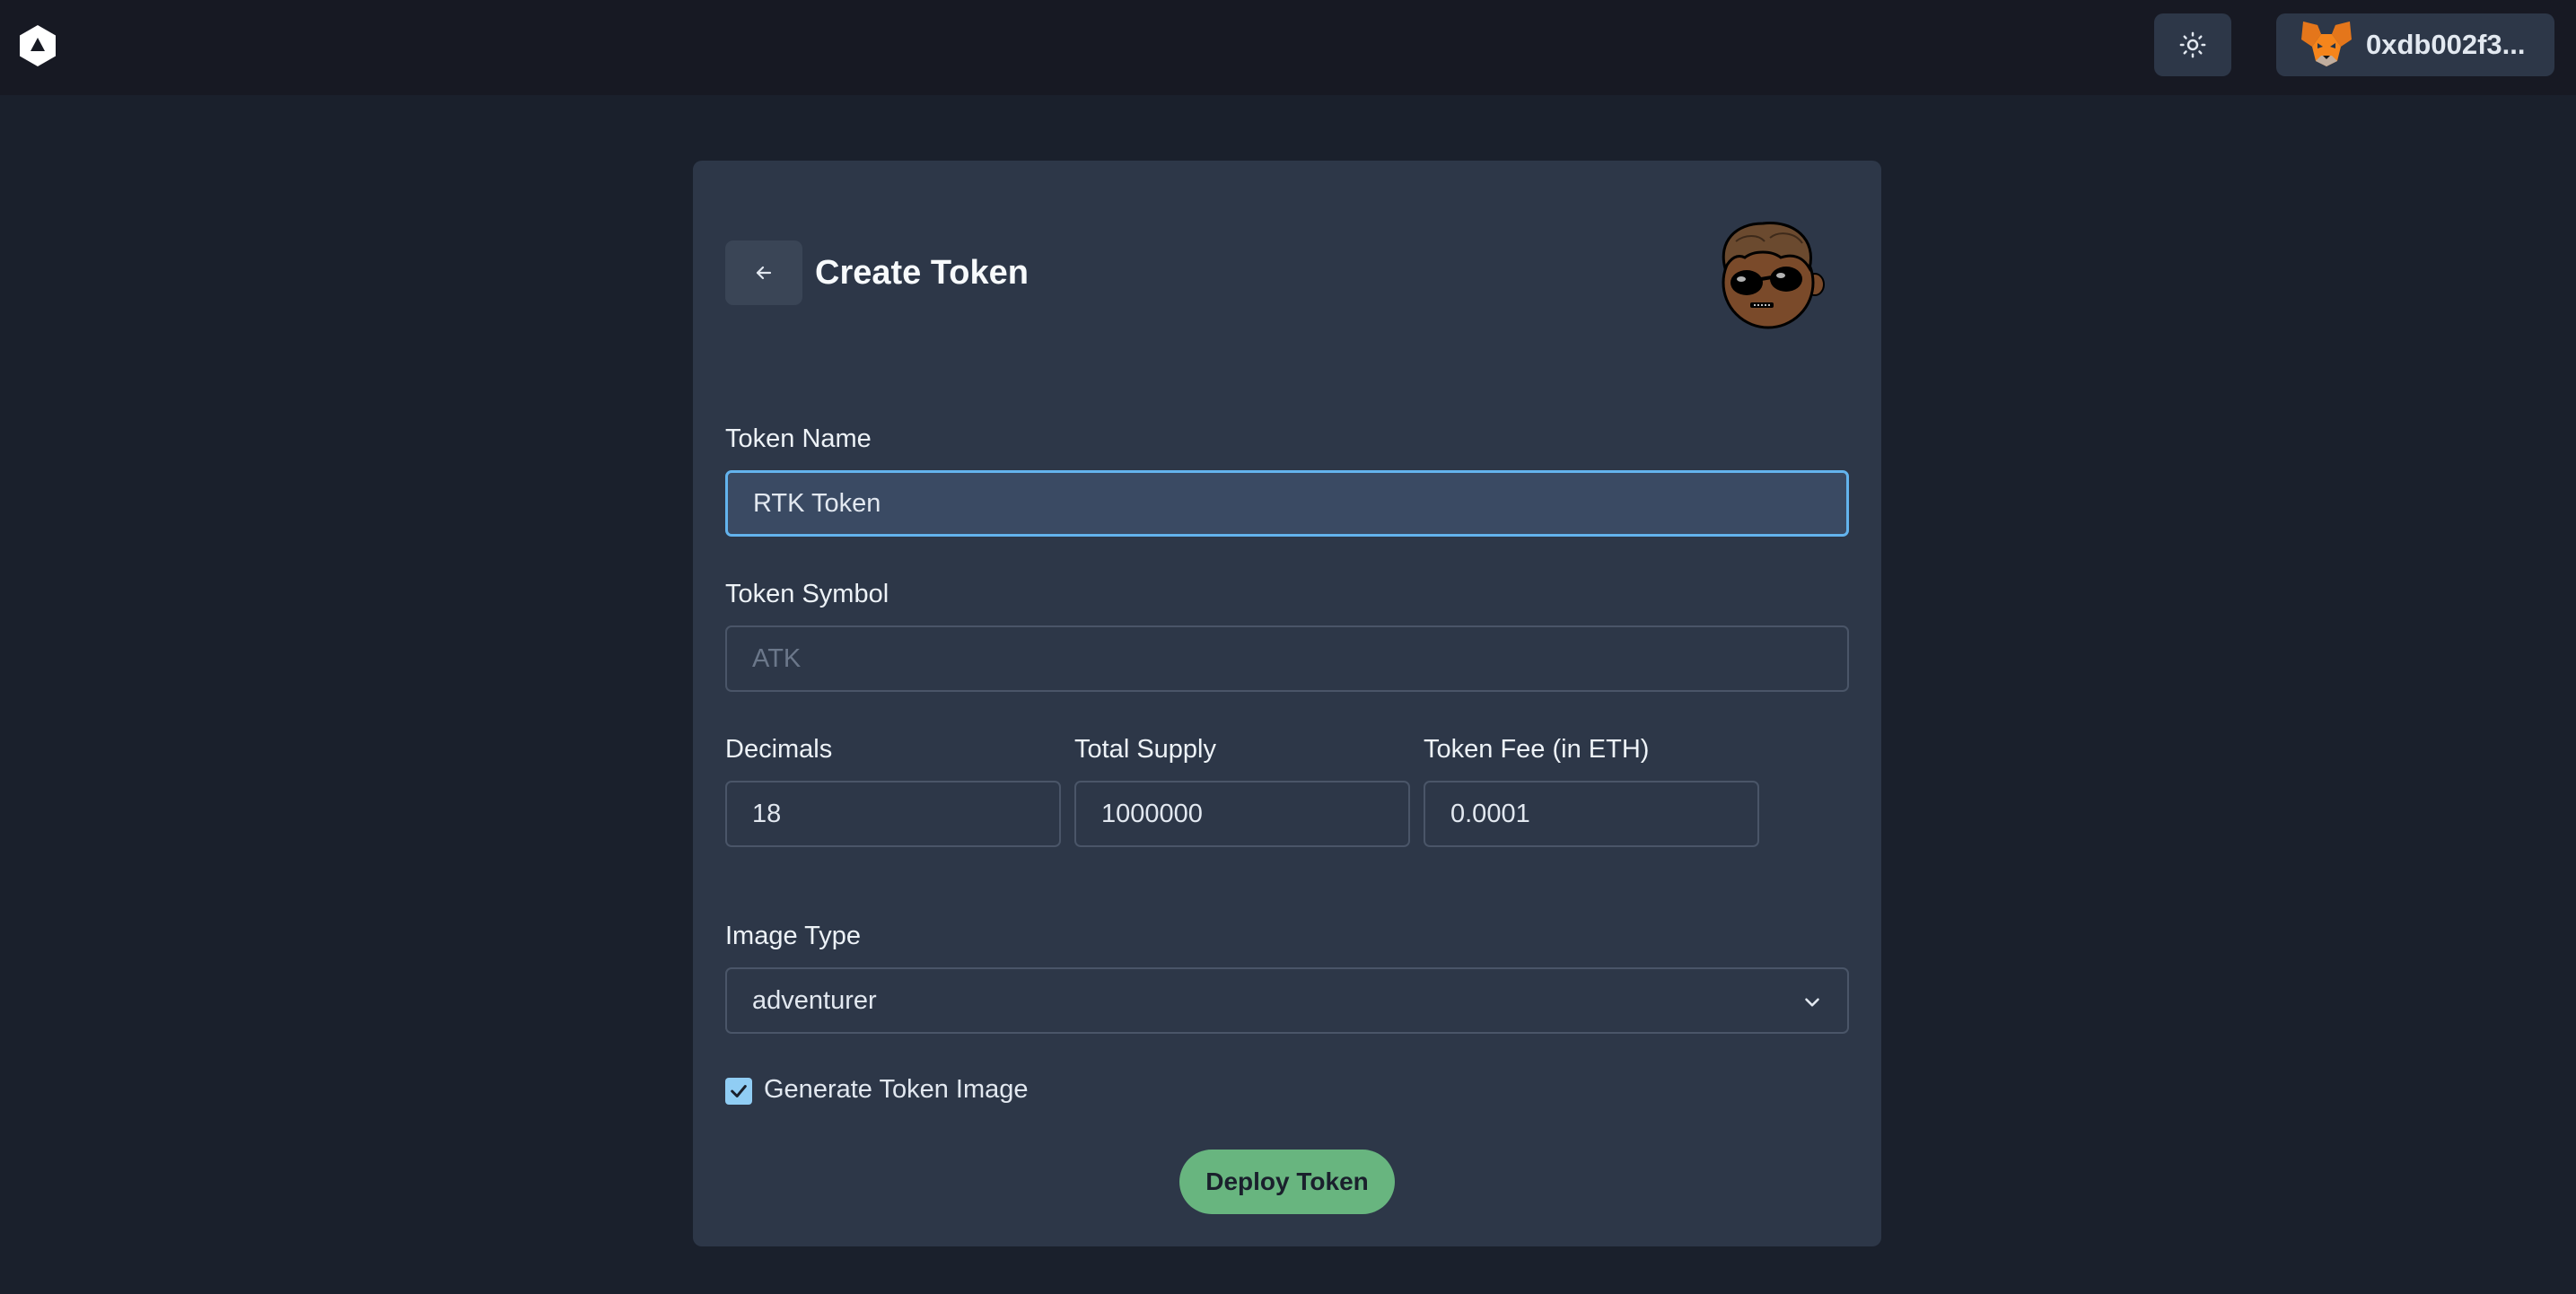  What do you see at coordinates (893, 814) in the screenshot?
I see `decimals-input` at bounding box center [893, 814].